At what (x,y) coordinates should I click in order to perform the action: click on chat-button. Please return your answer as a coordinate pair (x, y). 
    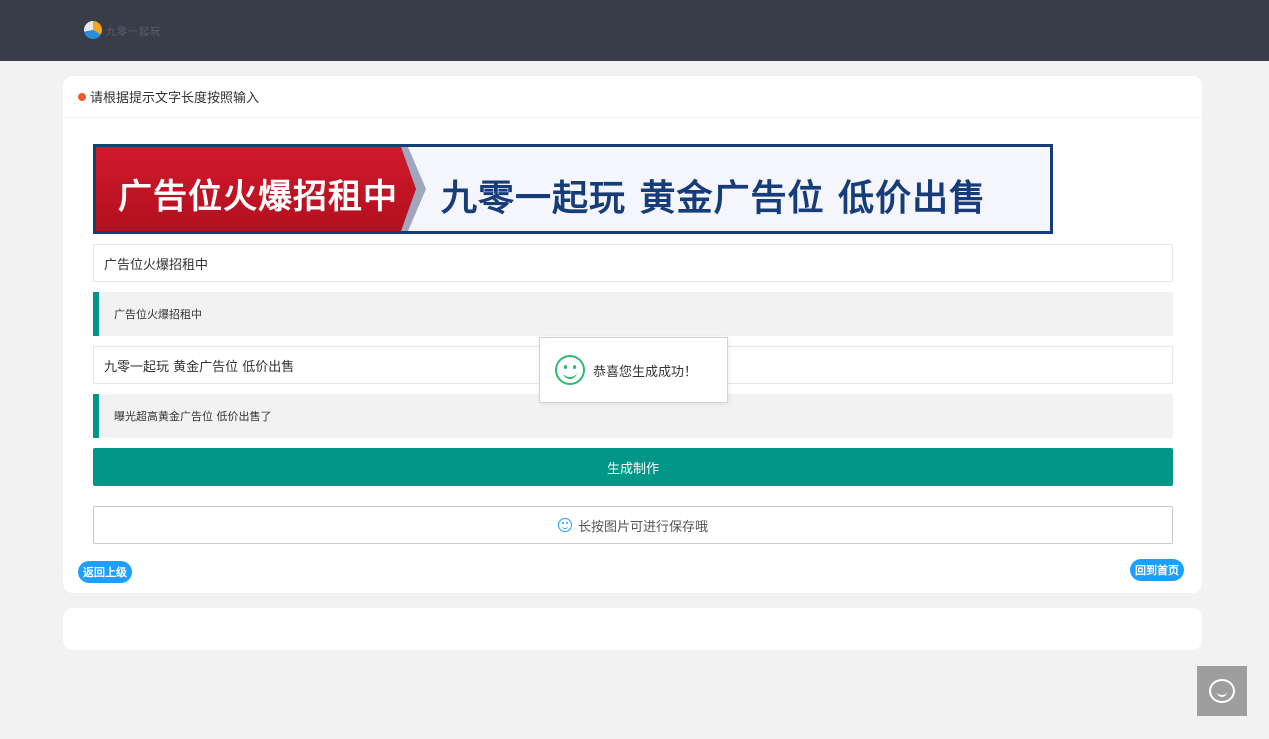
    Looking at the image, I should click on (1222, 691).